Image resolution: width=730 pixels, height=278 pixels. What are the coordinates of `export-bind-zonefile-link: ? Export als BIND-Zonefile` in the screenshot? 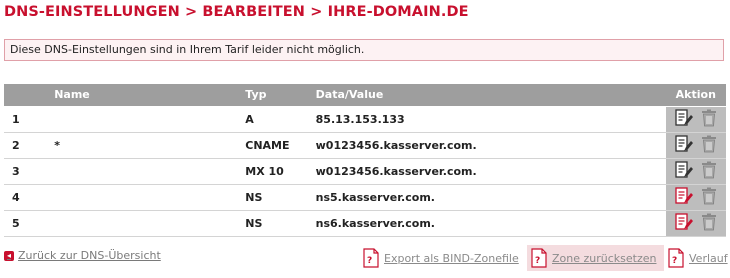 It's located at (440, 258).